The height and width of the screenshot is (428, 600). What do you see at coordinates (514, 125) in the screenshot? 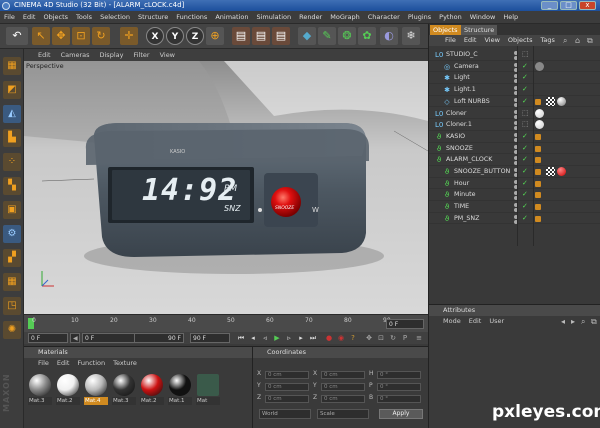
I see `object-row: L0 Cloner.1 ⬚` at bounding box center [514, 125].